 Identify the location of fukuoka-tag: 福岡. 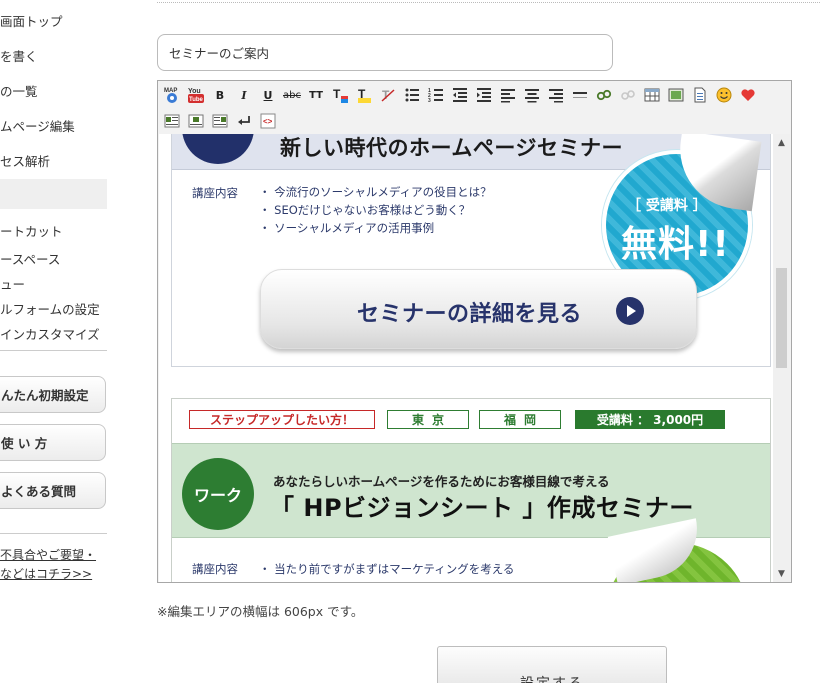
(520, 419).